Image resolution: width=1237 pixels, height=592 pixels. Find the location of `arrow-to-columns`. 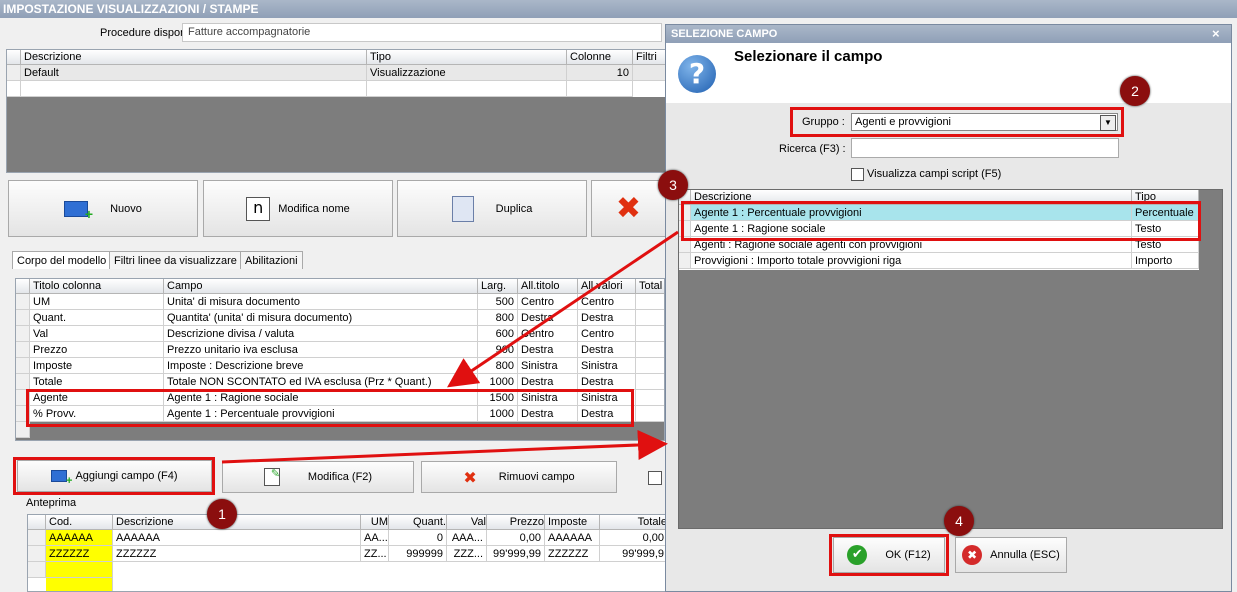

arrow-to-columns is located at coordinates (563, 309).